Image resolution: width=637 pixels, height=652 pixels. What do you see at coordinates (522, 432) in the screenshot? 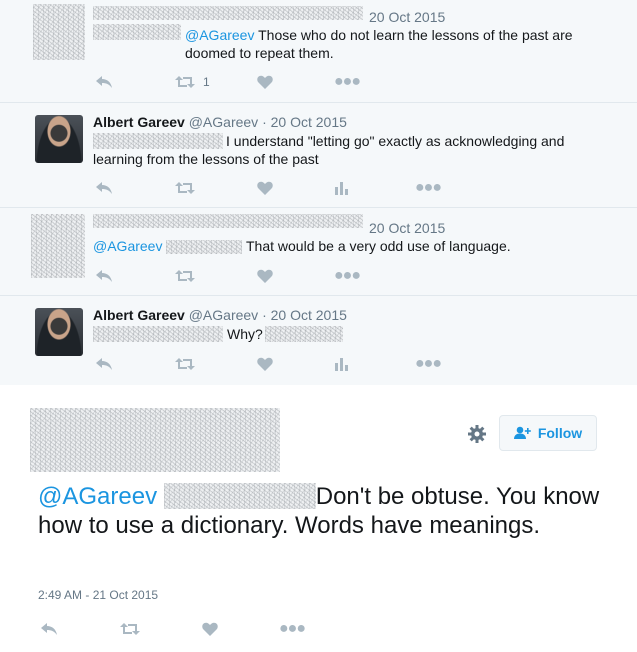
I see `add-user-icon` at bounding box center [522, 432].